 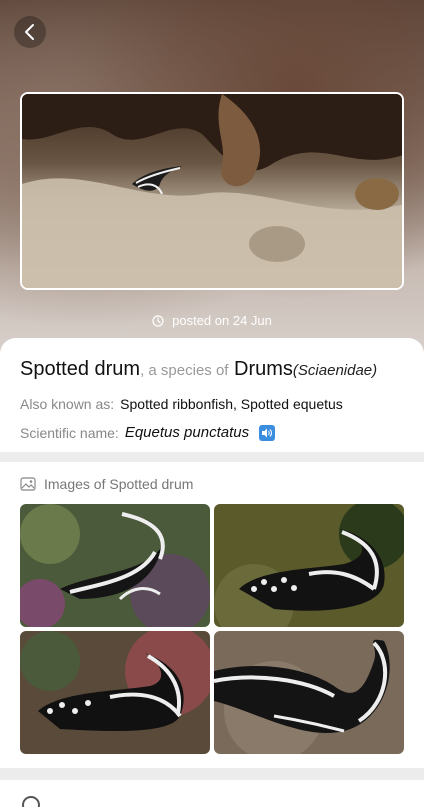 I want to click on aka-label: Also known as:, so click(x=67, y=404).